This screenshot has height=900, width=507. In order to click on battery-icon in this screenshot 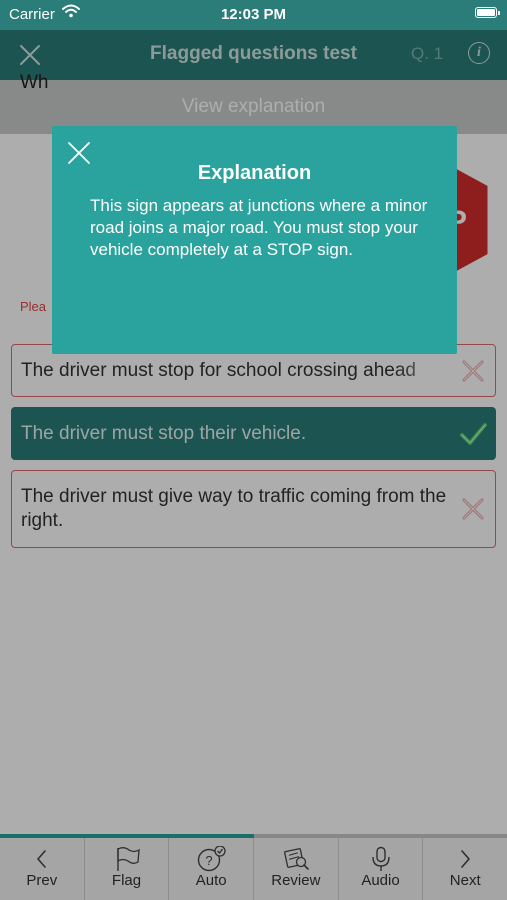, I will do `click(487, 12)`.